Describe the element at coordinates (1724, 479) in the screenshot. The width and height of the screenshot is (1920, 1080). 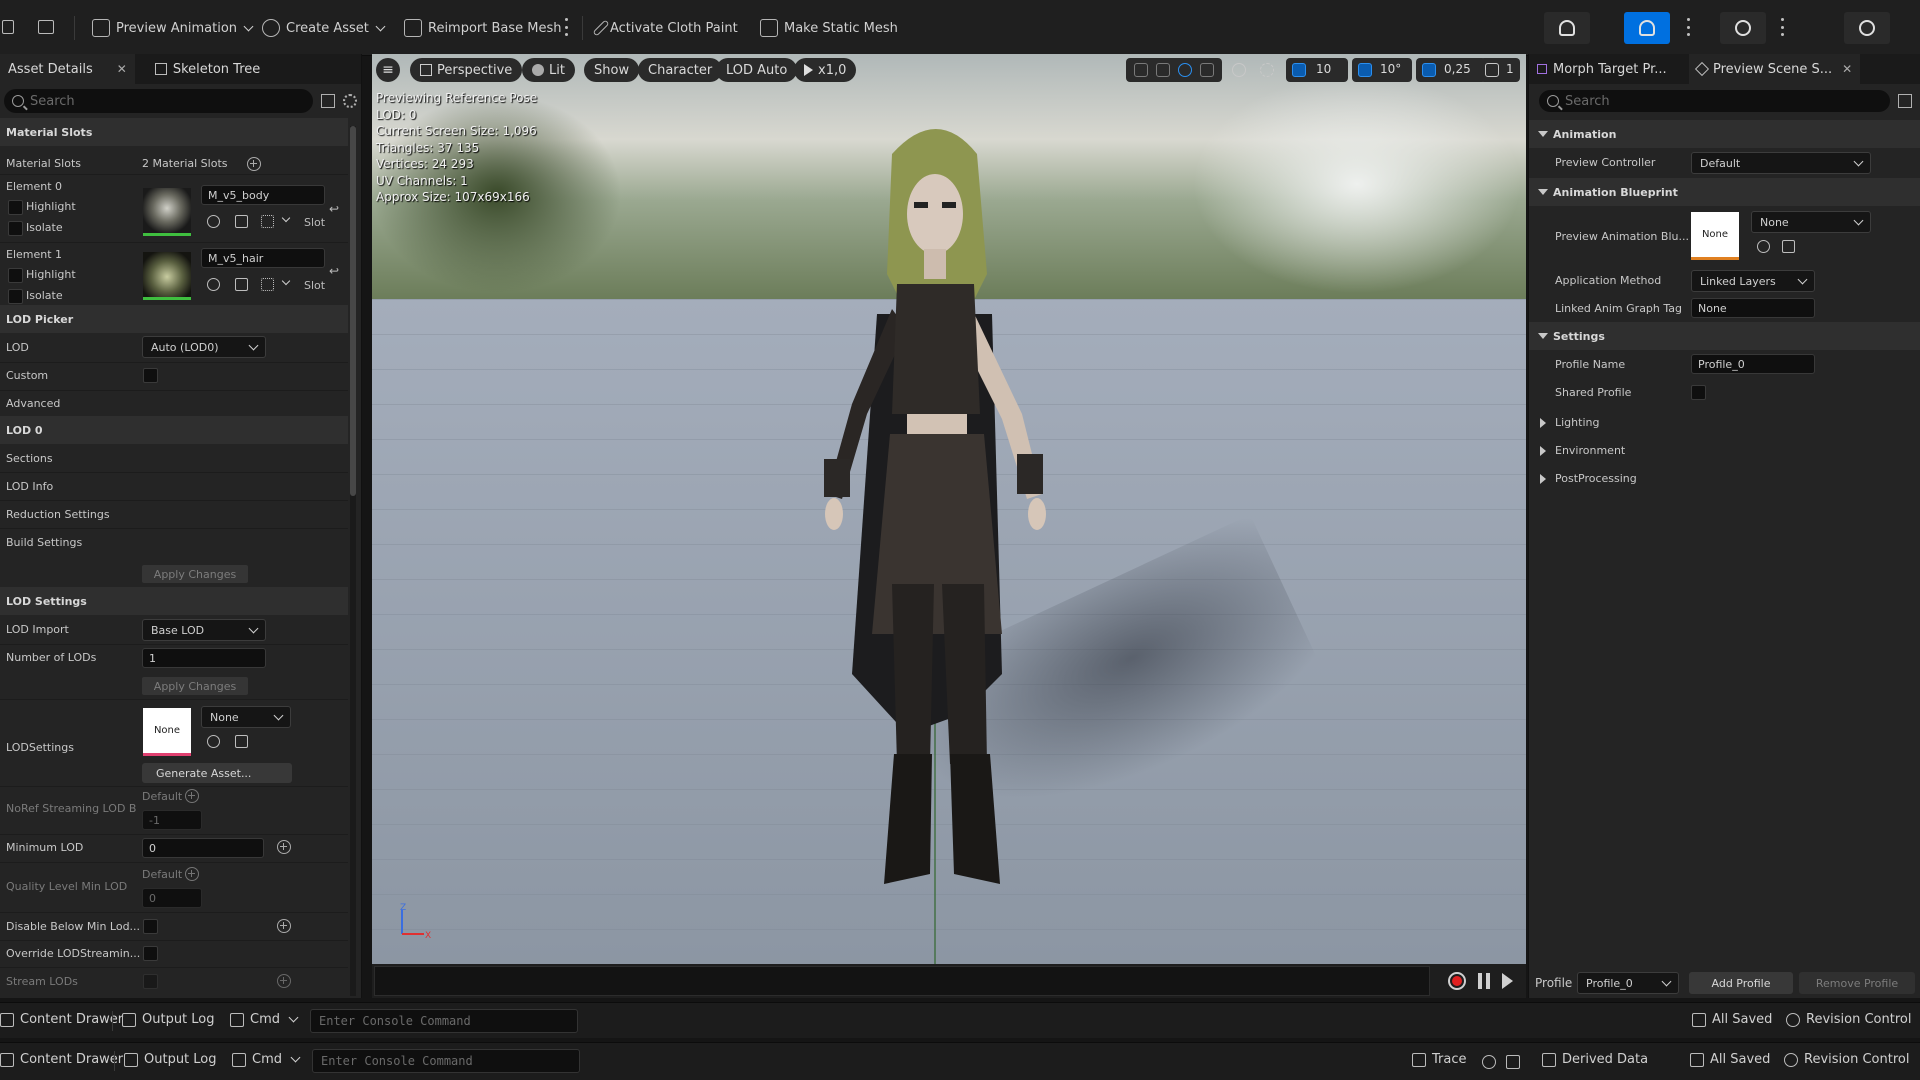
I see `postprocessing-row: PostProcessing` at that location.